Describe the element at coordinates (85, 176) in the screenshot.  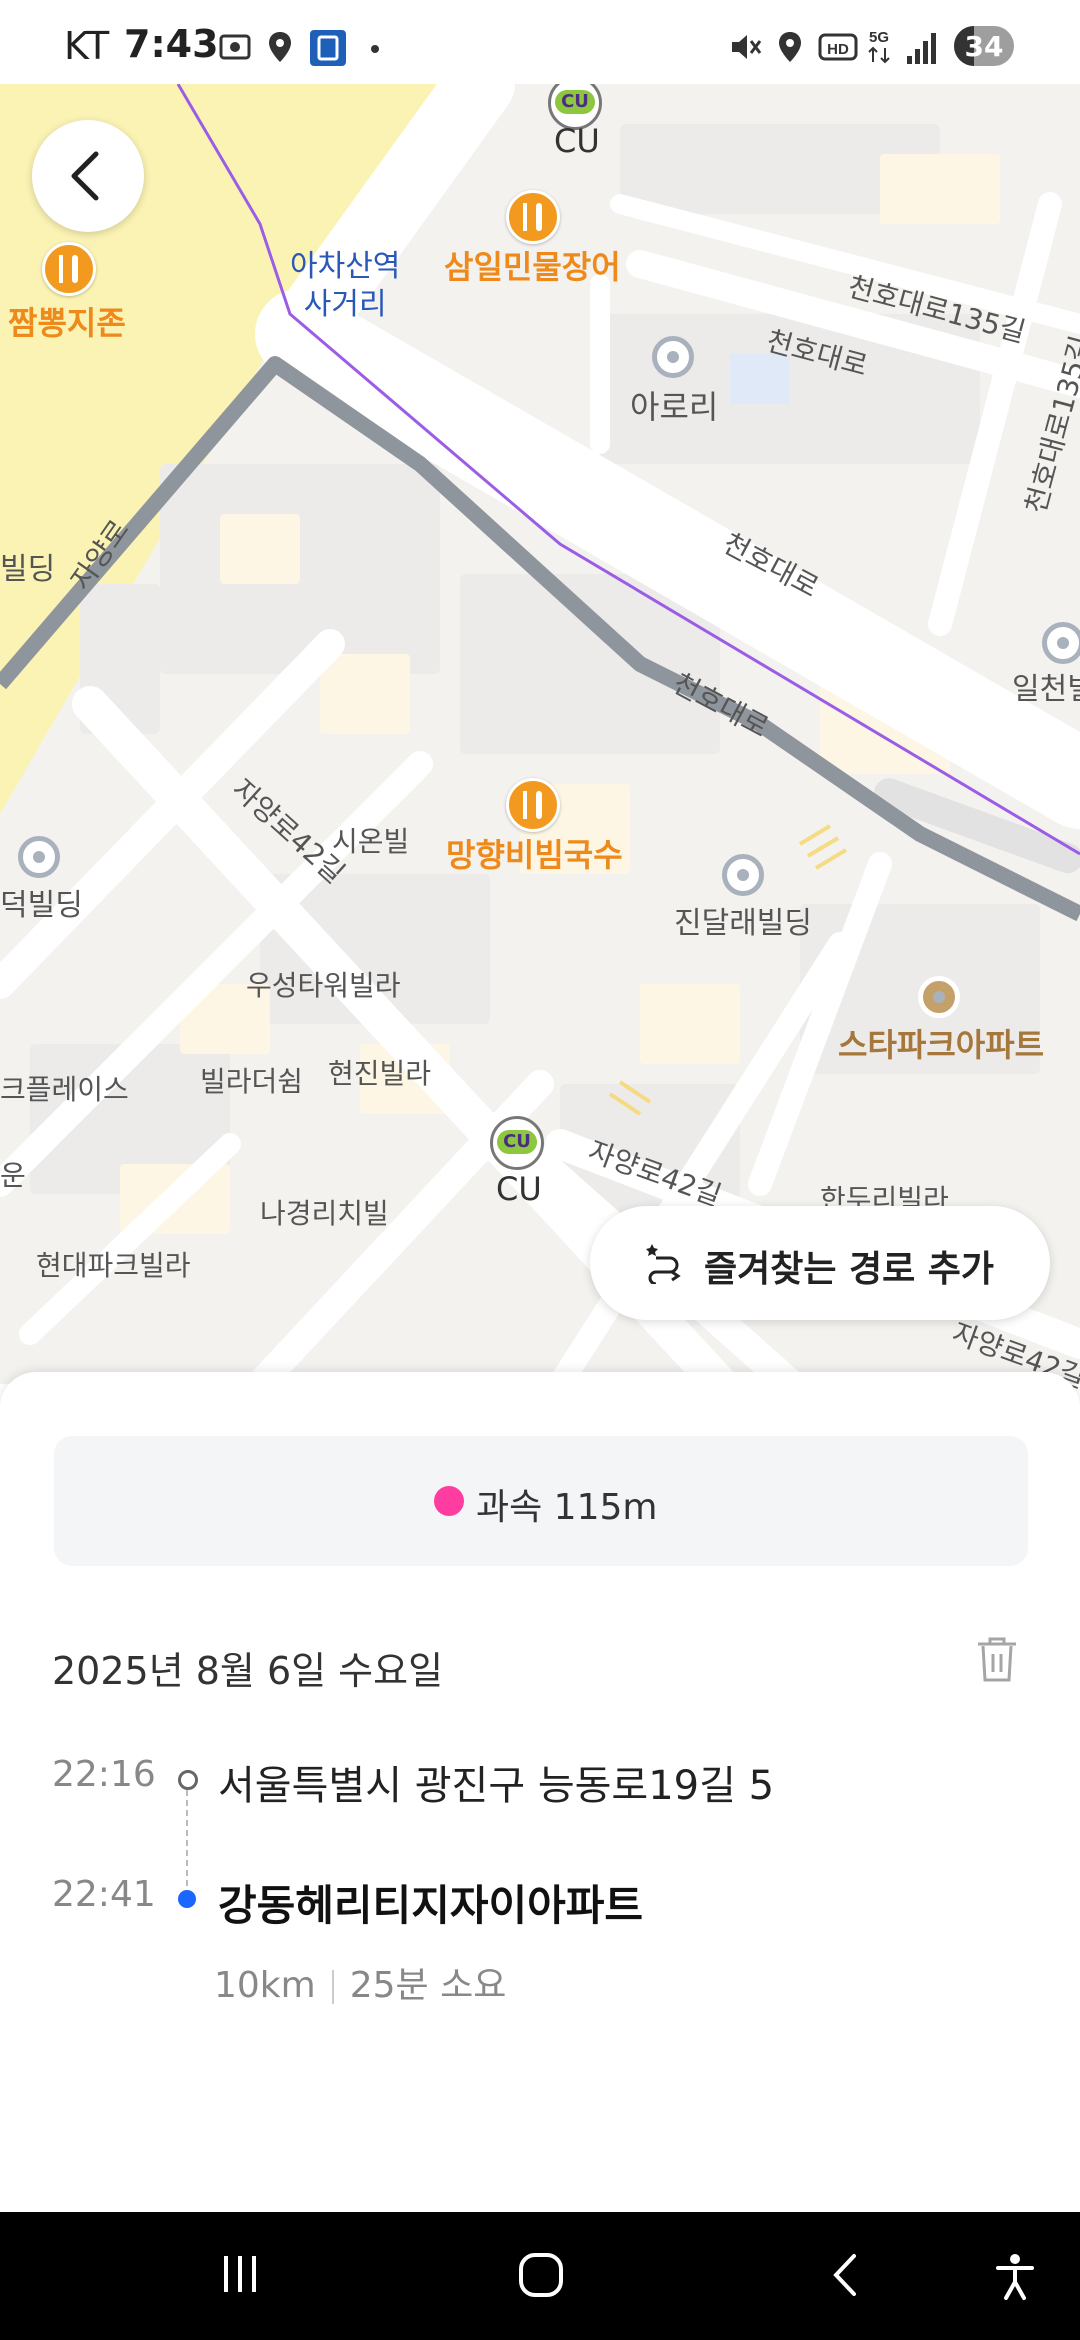
I see `chevron-left-icon` at that location.